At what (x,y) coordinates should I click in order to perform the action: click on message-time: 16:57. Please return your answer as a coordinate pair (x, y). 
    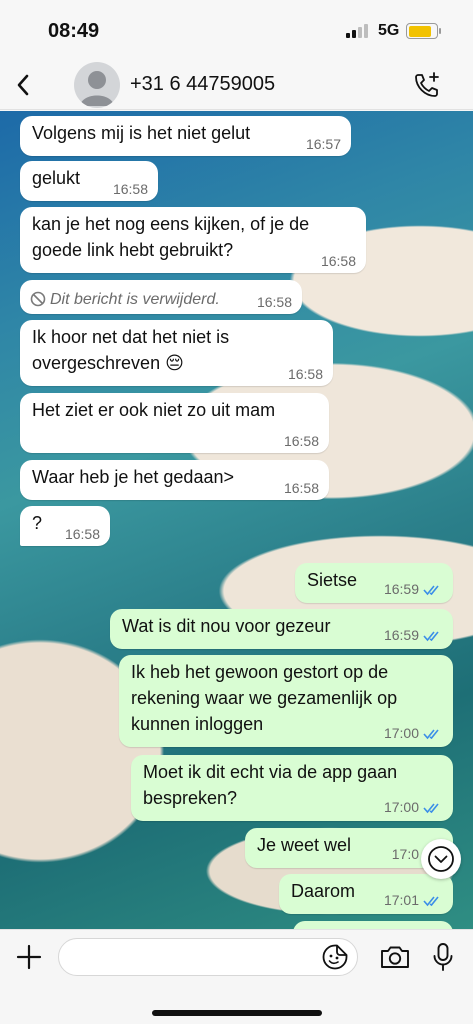
    Looking at the image, I should click on (323, 144).